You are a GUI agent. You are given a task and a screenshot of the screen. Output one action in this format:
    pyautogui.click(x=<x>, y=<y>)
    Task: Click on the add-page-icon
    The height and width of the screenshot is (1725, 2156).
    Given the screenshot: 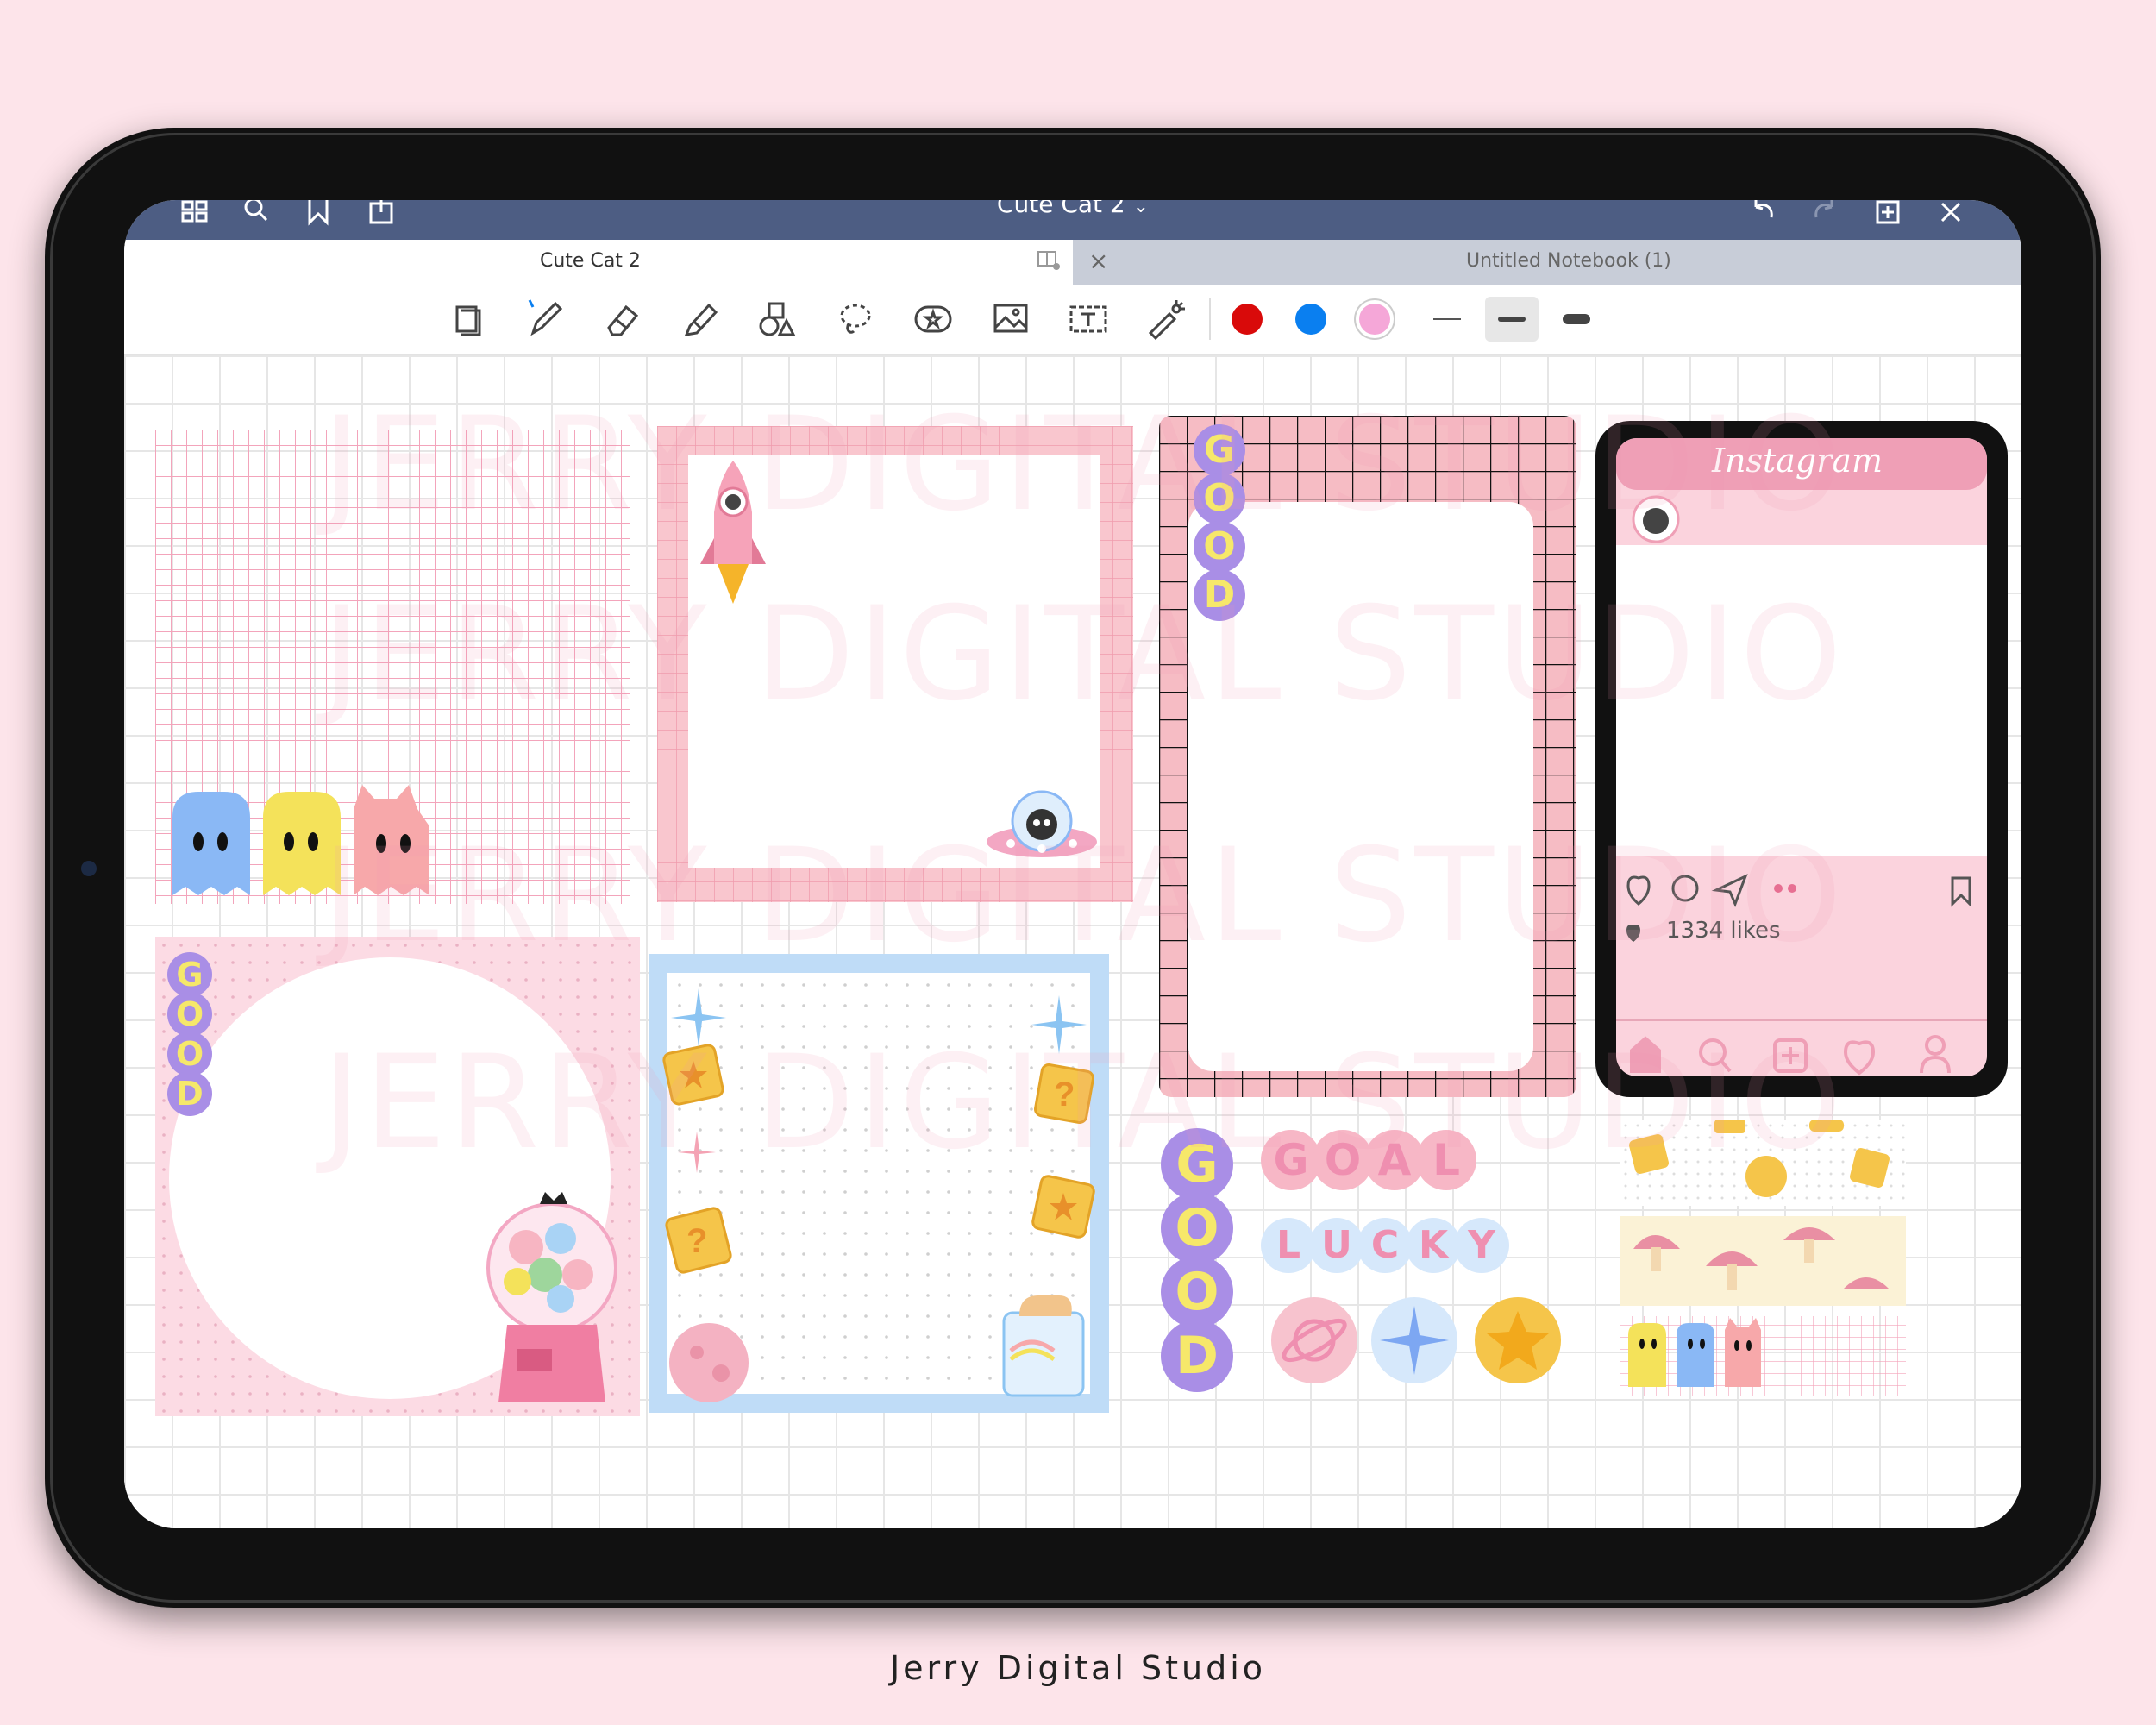 What is the action you would take?
    pyautogui.click(x=1888, y=215)
    